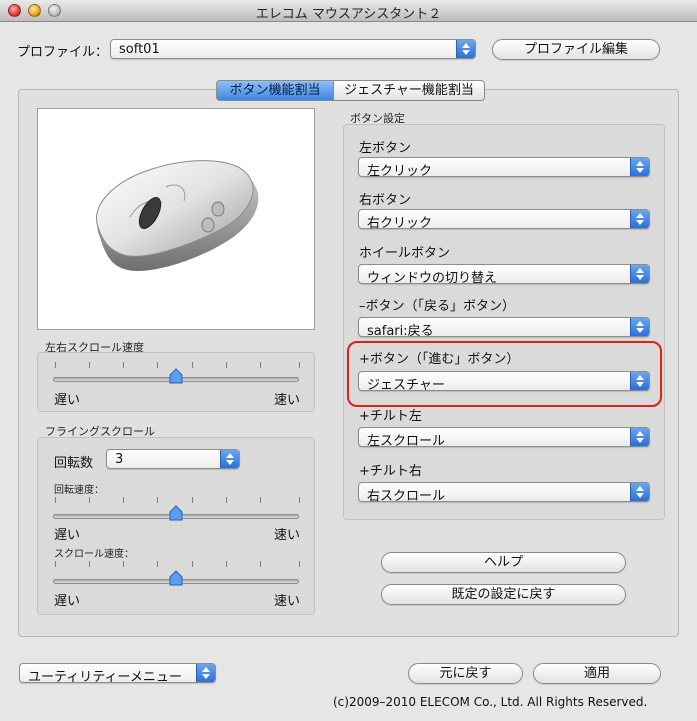 Image resolution: width=697 pixels, height=721 pixels. I want to click on back-button-select: safari:戻る, so click(504, 328).